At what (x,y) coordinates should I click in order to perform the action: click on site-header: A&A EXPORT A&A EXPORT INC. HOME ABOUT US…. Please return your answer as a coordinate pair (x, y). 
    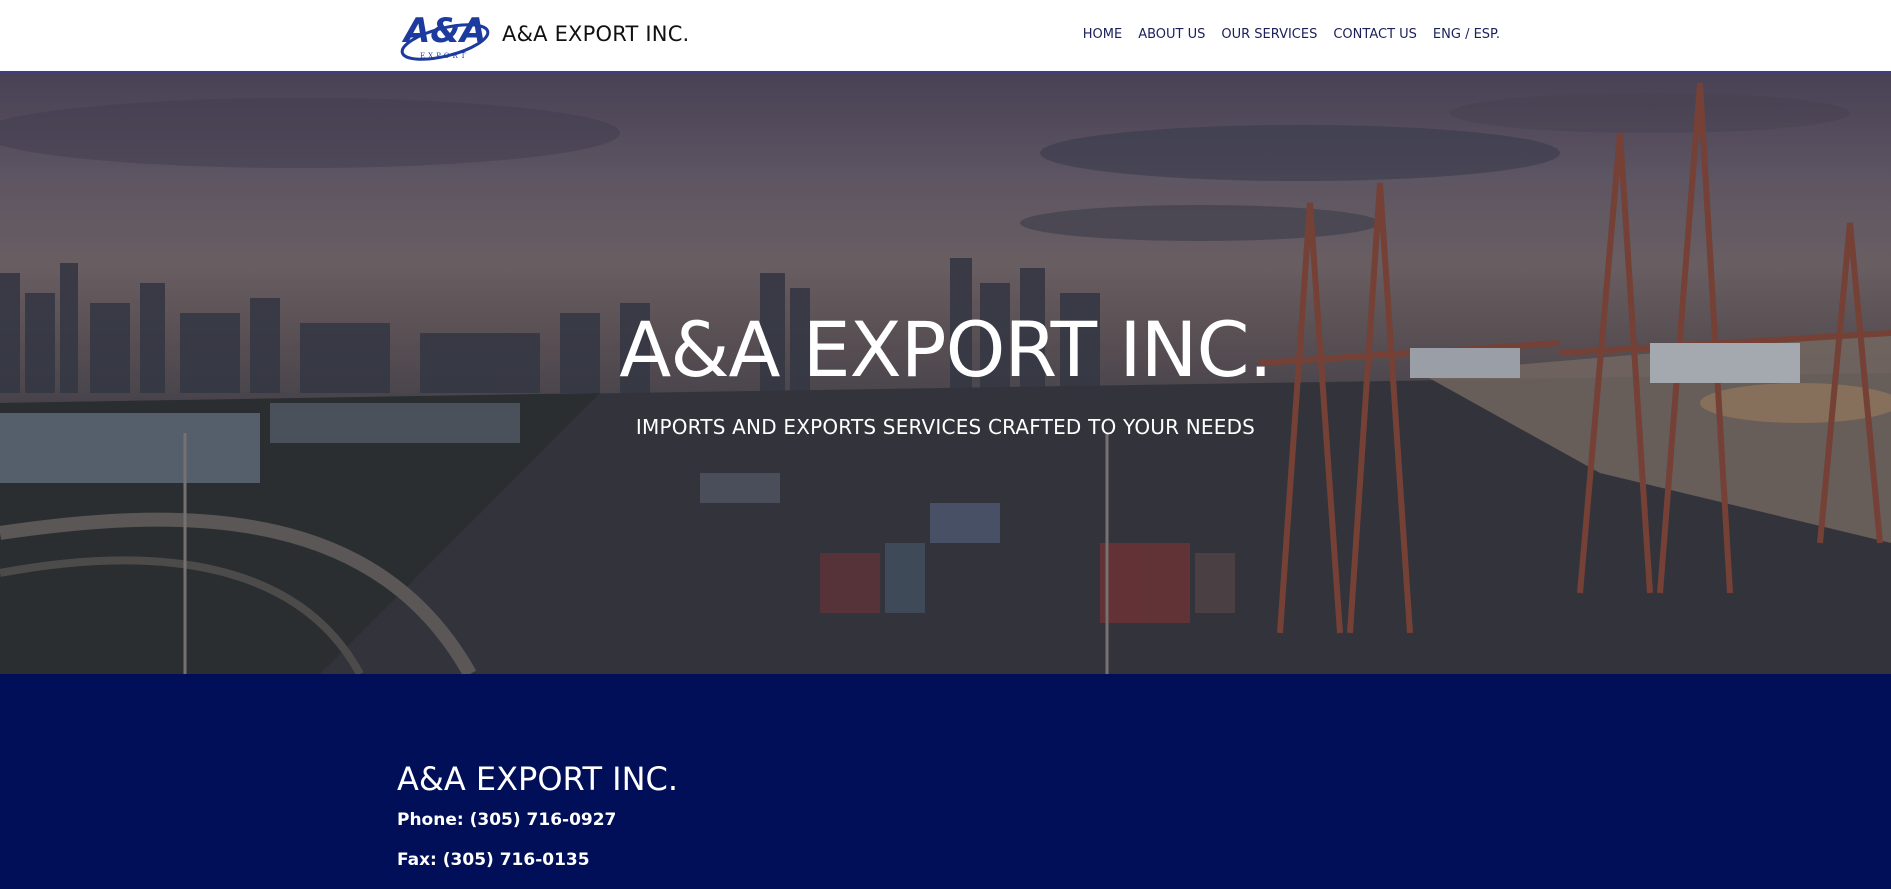
    Looking at the image, I should click on (945, 36).